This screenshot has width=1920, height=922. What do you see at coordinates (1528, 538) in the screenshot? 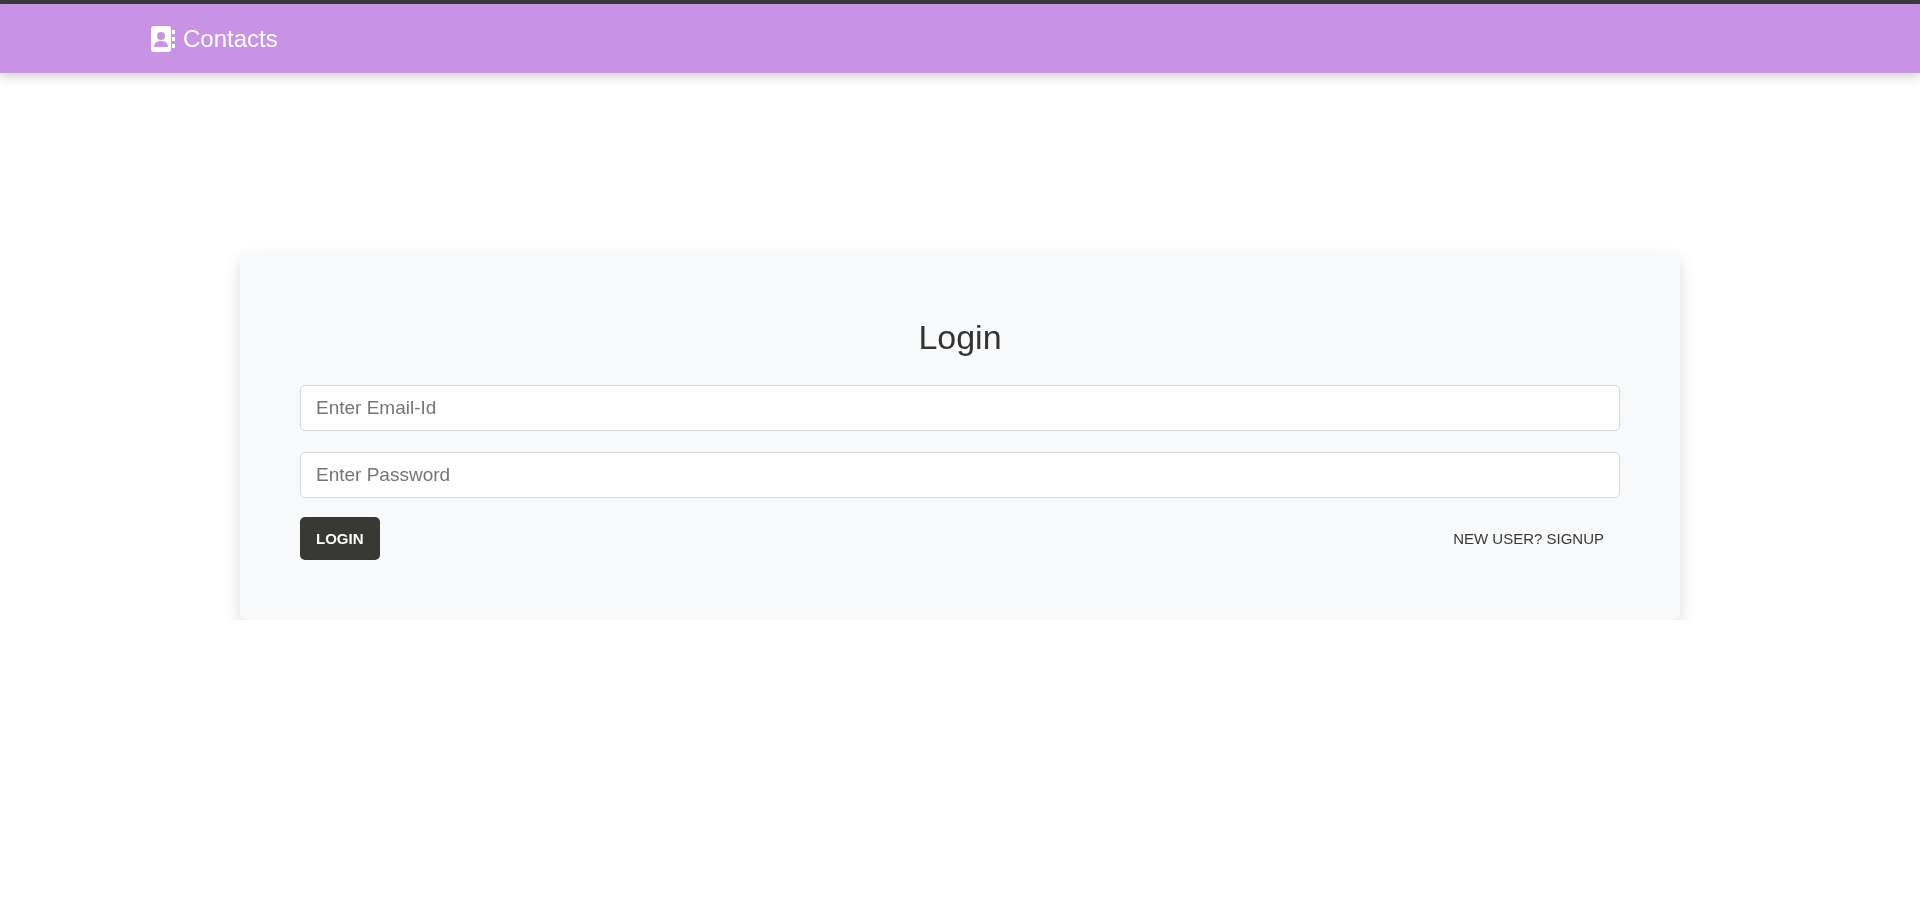
I see `signup-link: NEW USER? SIGNUP` at bounding box center [1528, 538].